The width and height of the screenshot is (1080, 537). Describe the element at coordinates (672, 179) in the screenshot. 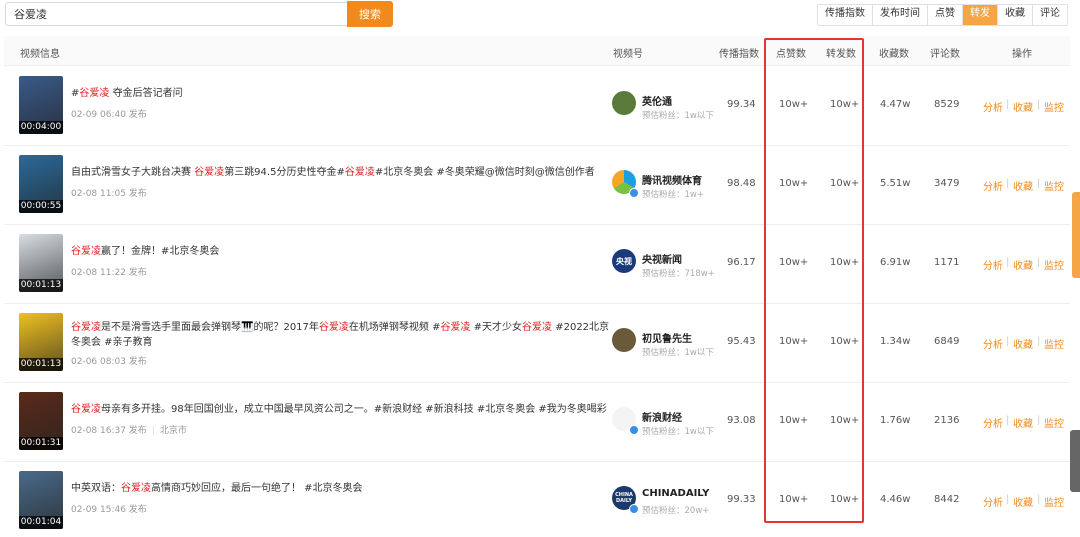

I see `channel-name: 腾讯视频体育` at that location.